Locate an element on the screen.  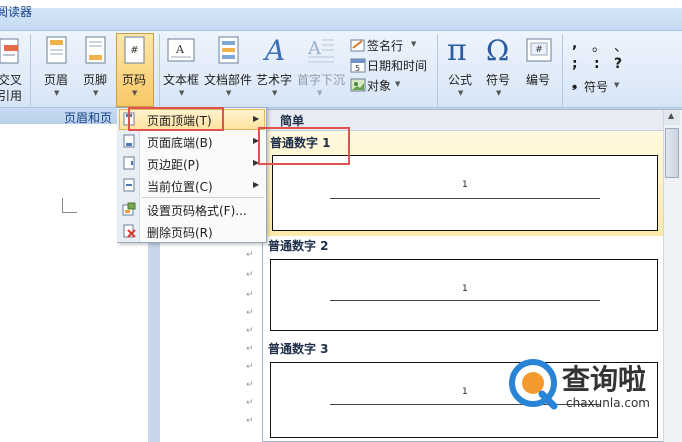
header-icon is located at coordinates (56, 50).